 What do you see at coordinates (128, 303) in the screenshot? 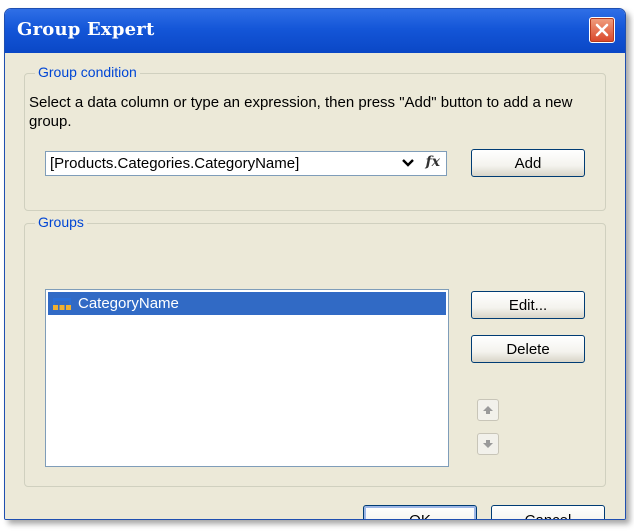
I see `list-item-label: CategoryName` at bounding box center [128, 303].